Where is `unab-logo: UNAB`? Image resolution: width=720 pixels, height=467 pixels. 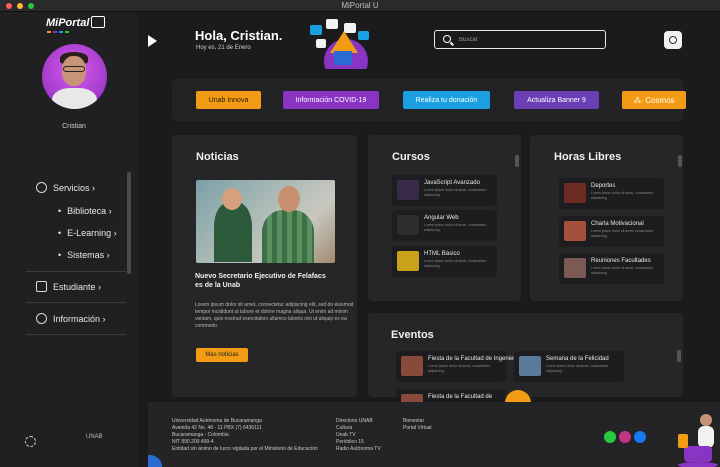 unab-logo: UNAB is located at coordinates (94, 437).